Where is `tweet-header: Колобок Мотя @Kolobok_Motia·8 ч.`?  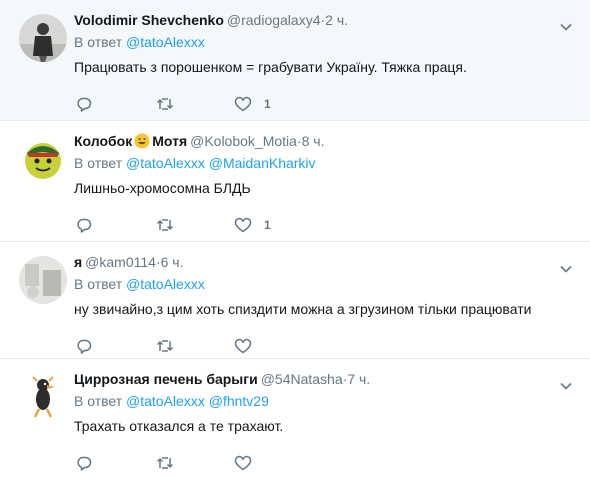 tweet-header: Колобок Мотя @Kolobok_Motia·8 ч. is located at coordinates (199, 142).